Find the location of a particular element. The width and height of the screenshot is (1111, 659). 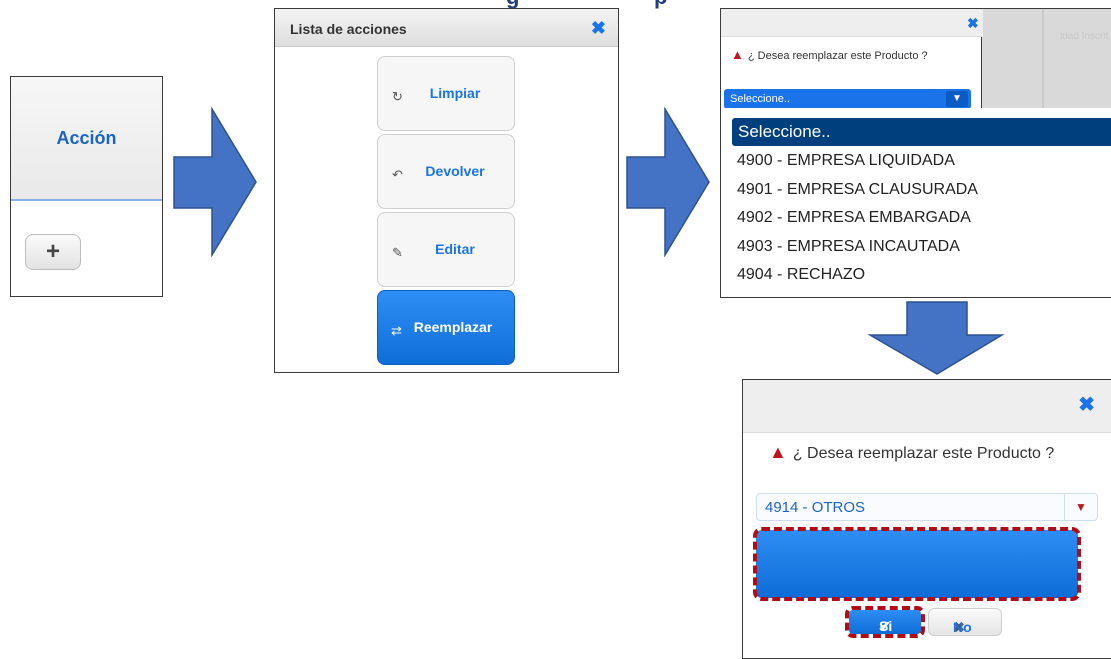

devolver-label: Devolver is located at coordinates (455, 171).